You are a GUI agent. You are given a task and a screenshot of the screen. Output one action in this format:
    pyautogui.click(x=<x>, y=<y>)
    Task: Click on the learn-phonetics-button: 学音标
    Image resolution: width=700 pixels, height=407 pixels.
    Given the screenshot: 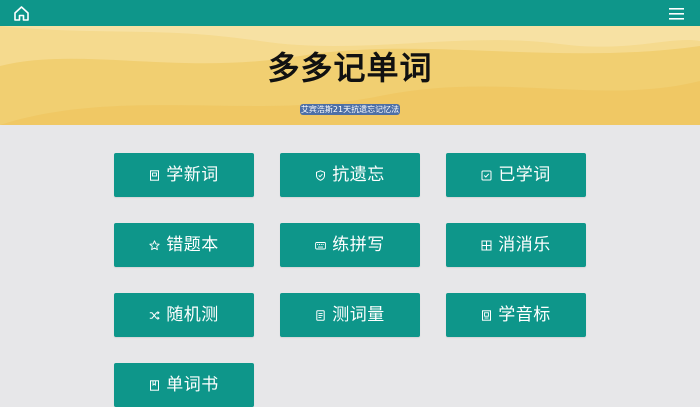 What is the action you would take?
    pyautogui.click(x=516, y=315)
    